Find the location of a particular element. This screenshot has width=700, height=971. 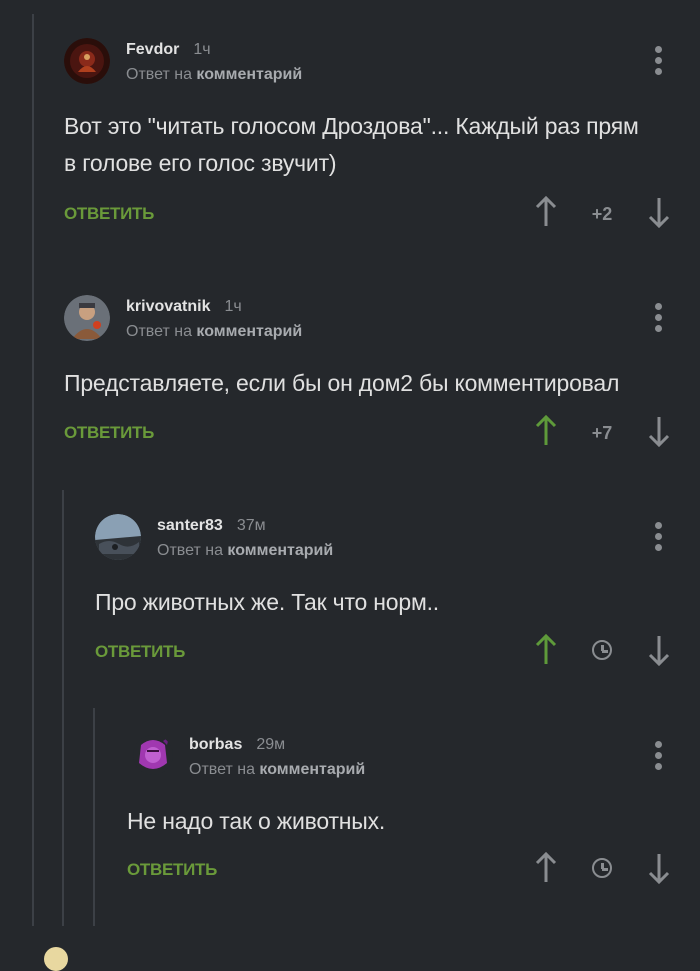

rating-value: +2 is located at coordinates (602, 214).